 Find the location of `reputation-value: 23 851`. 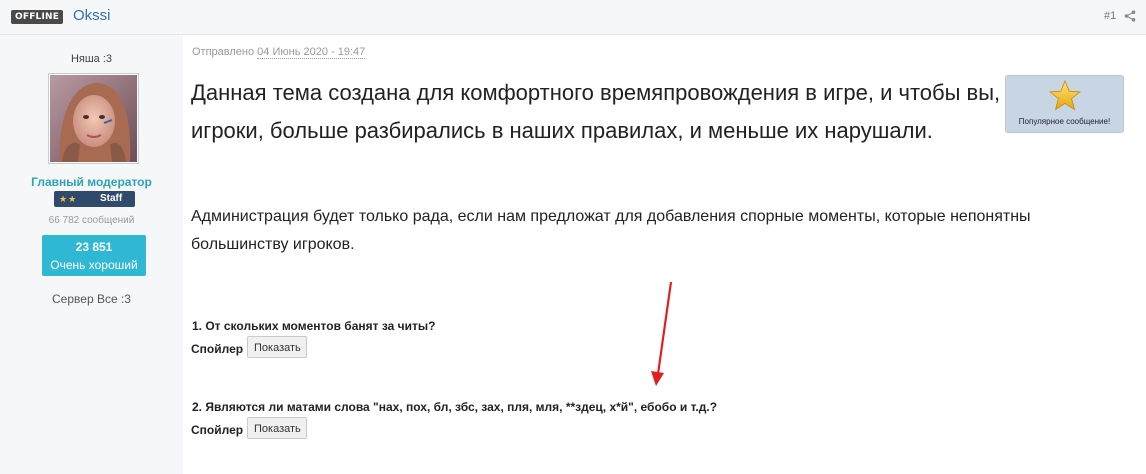

reputation-value: 23 851 is located at coordinates (94, 247).